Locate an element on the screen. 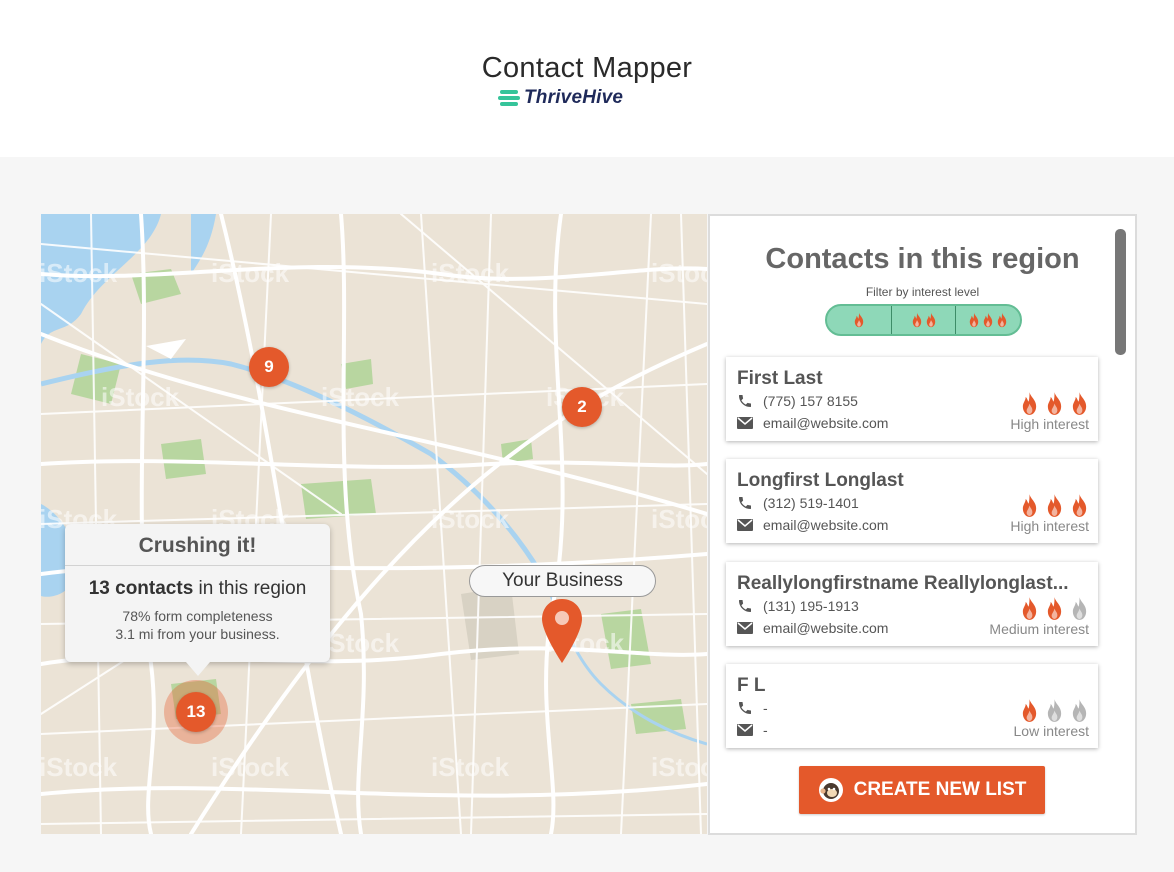 The image size is (1174, 872). filter-option-low is located at coordinates (859, 320).